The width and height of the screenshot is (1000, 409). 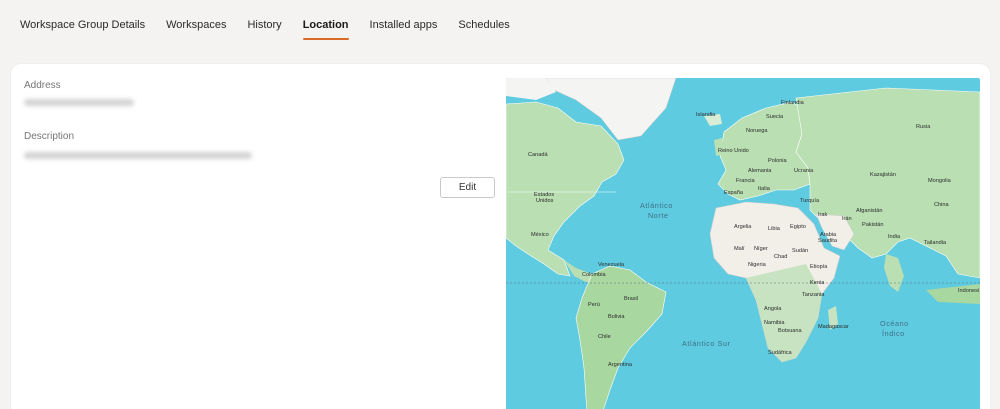 I want to click on label-espana: España, so click(x=734, y=193).